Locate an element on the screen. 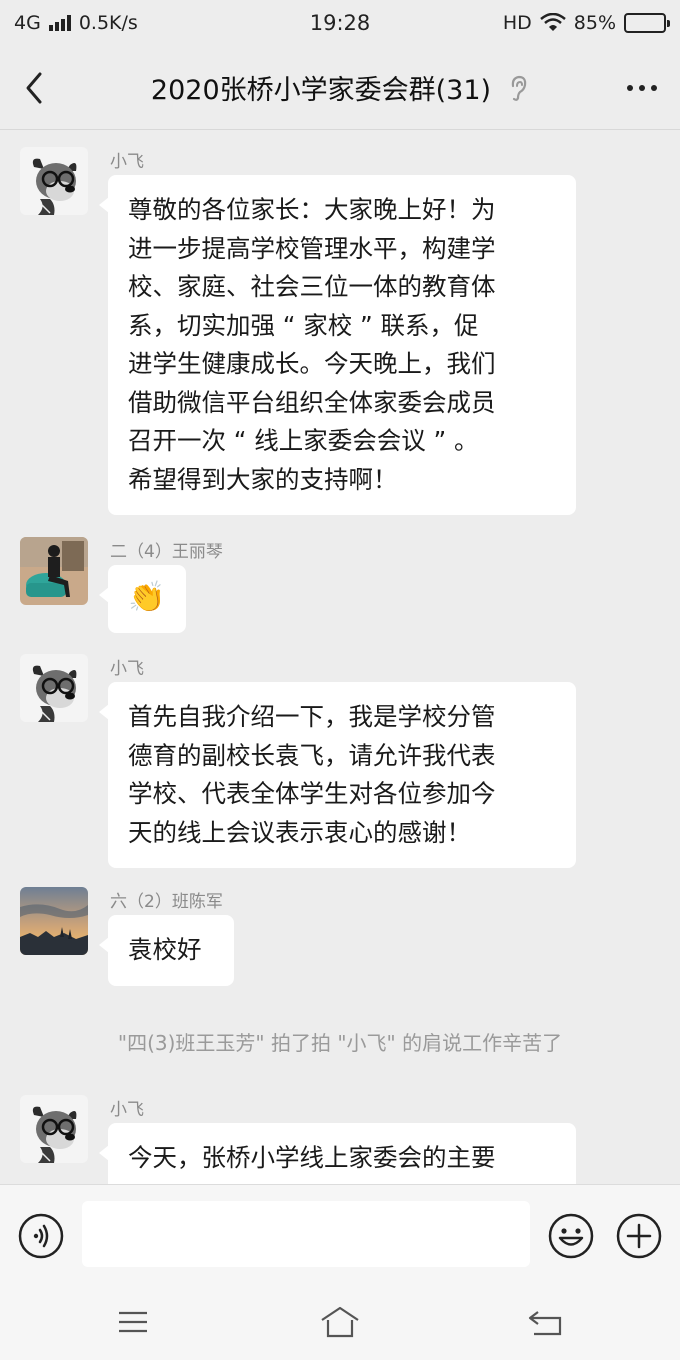 This screenshot has height=1360, width=680. battery-icon is located at coordinates (647, 23).